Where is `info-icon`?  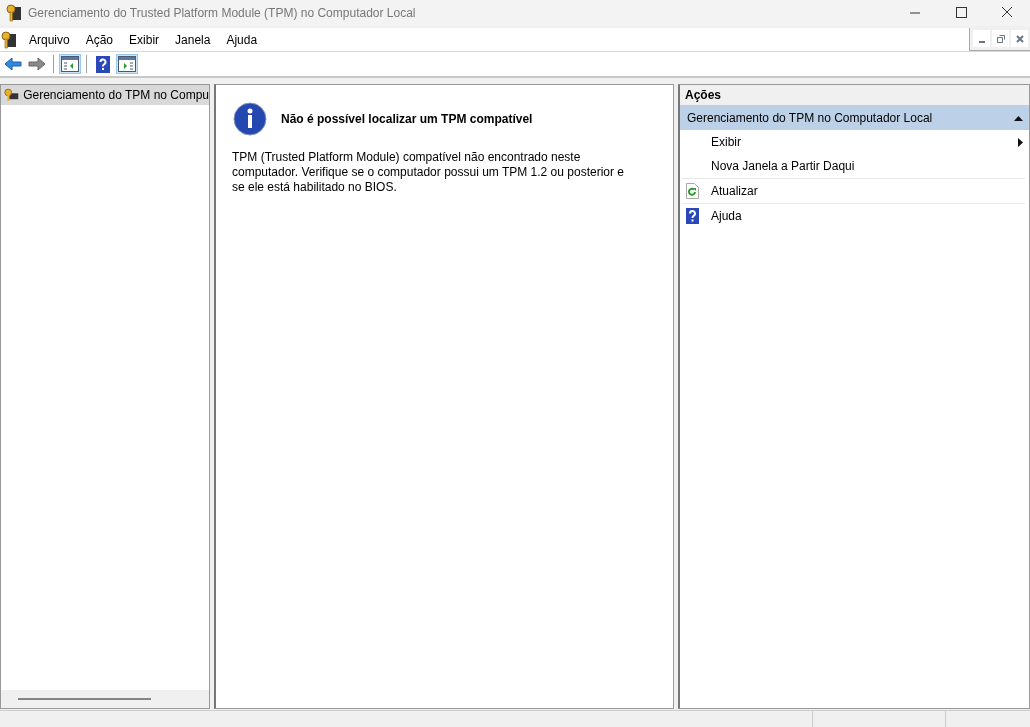 info-icon is located at coordinates (250, 119).